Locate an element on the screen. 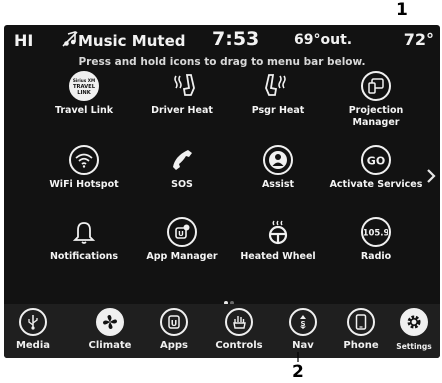  callout-2: 2 is located at coordinates (298, 372).